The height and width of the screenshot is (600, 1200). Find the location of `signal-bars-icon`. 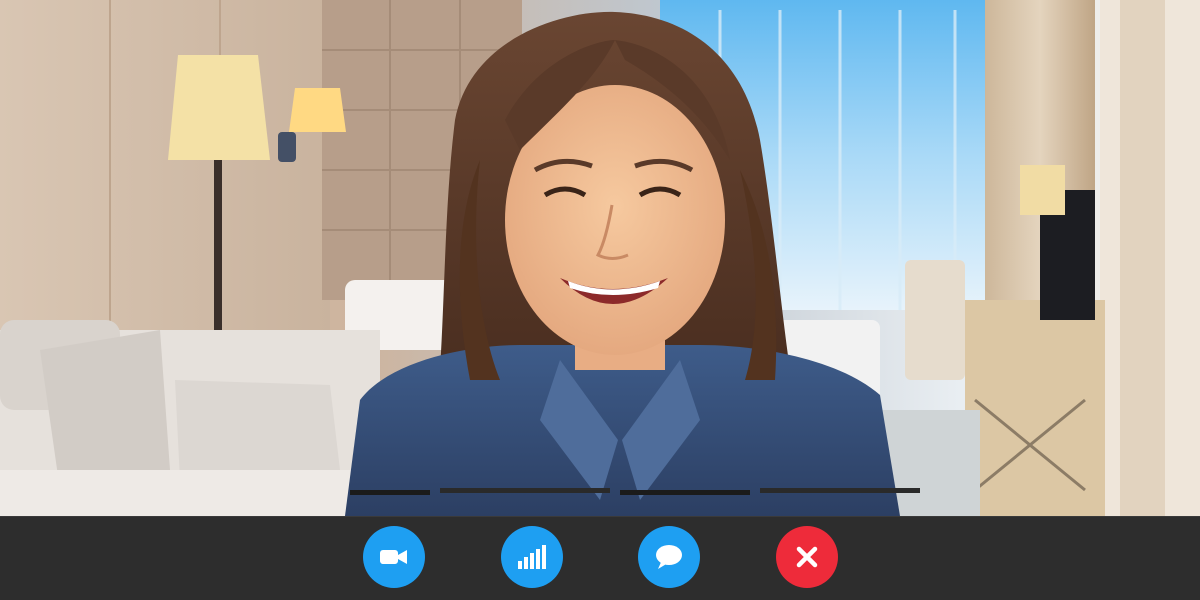

signal-bars-icon is located at coordinates (532, 557).